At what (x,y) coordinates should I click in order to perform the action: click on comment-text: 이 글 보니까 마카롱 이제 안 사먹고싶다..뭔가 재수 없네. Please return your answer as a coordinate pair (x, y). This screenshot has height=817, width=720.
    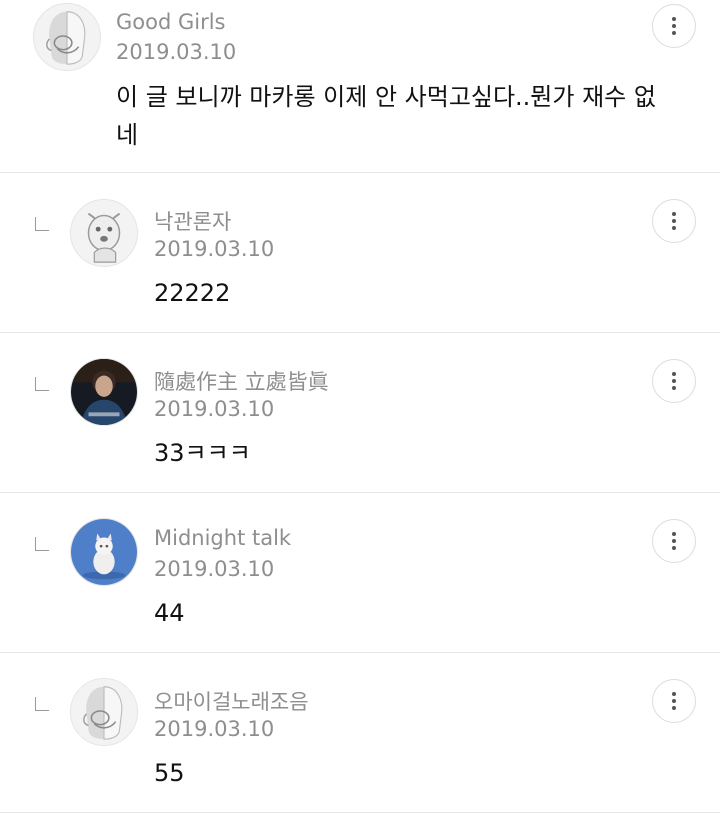
    Looking at the image, I should click on (386, 116).